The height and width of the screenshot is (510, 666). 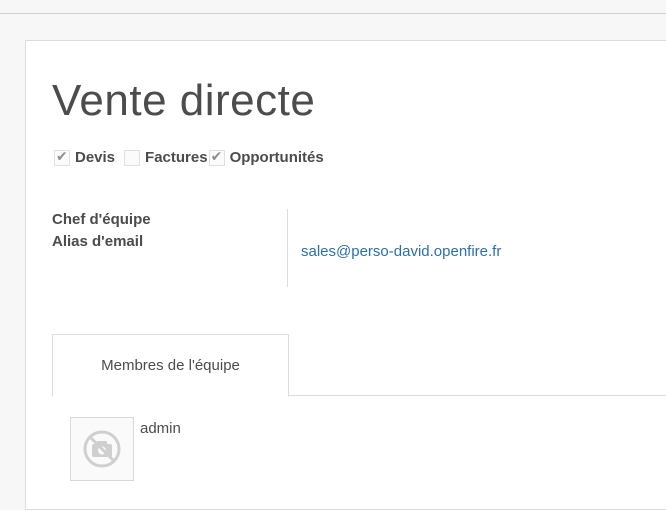 What do you see at coordinates (101, 231) in the screenshot?
I see `field-labels: Chef d'équipe Alias d'email` at bounding box center [101, 231].